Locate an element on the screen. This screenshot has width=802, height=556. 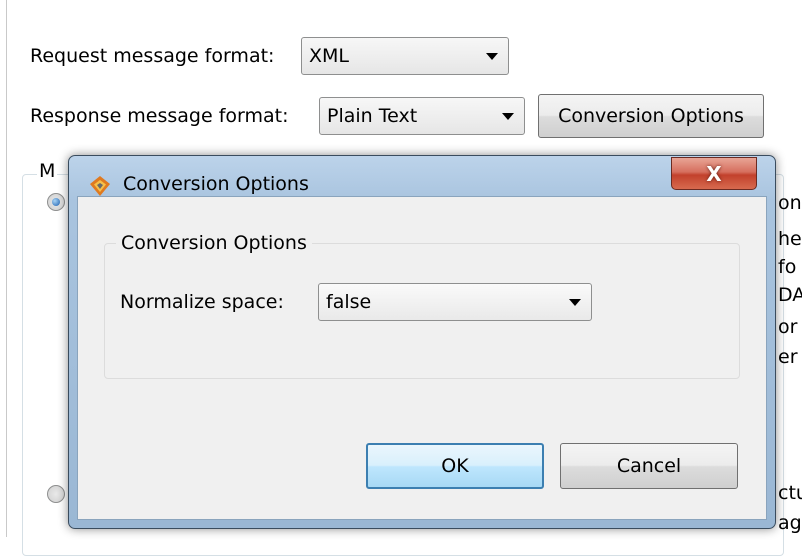
group-box-label: M is located at coordinates (47, 171).